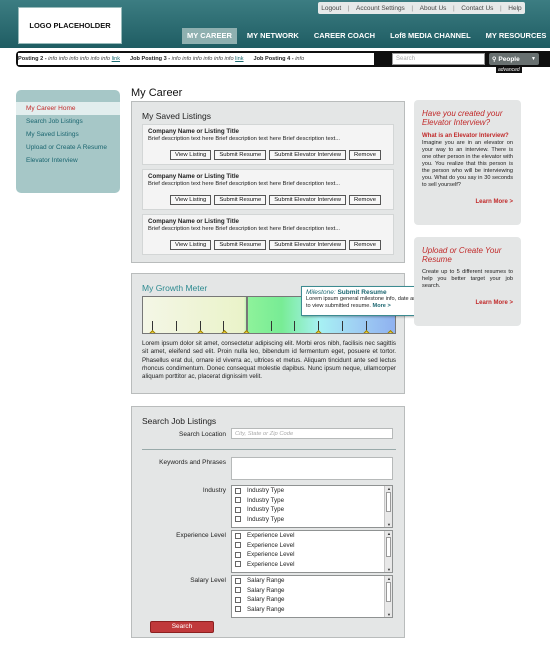  What do you see at coordinates (380, 8) in the screenshot?
I see `account-settings-link: Account Settings` at bounding box center [380, 8].